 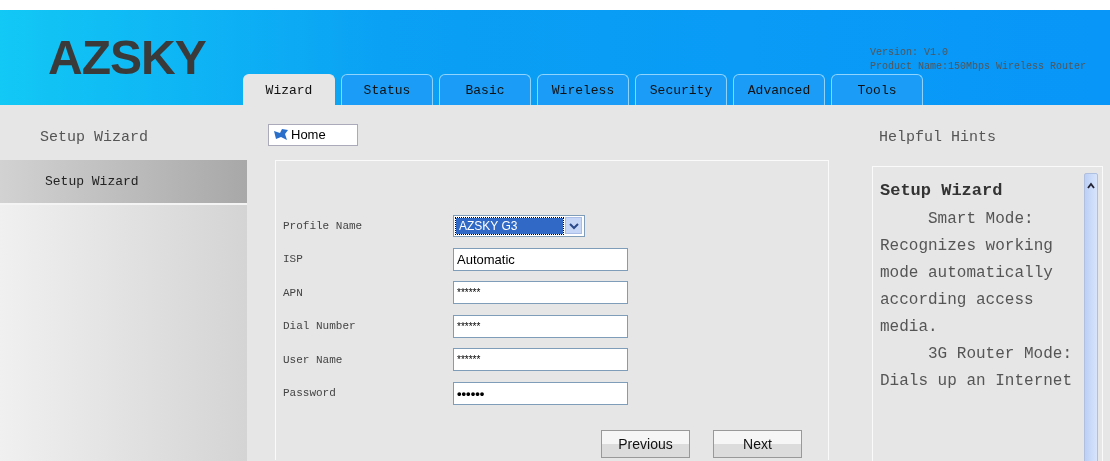 I want to click on logo: AZSKY, so click(x=127, y=58).